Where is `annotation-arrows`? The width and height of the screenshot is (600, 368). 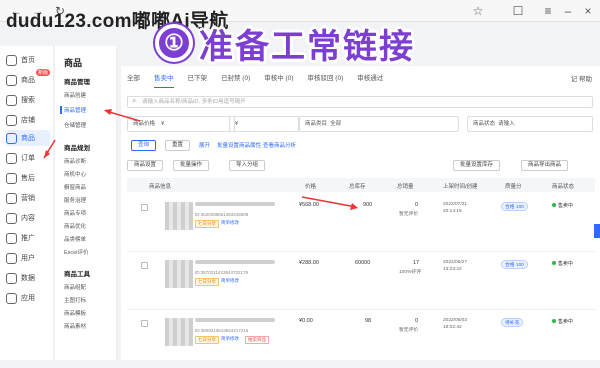 annotation-arrows is located at coordinates (200, 159).